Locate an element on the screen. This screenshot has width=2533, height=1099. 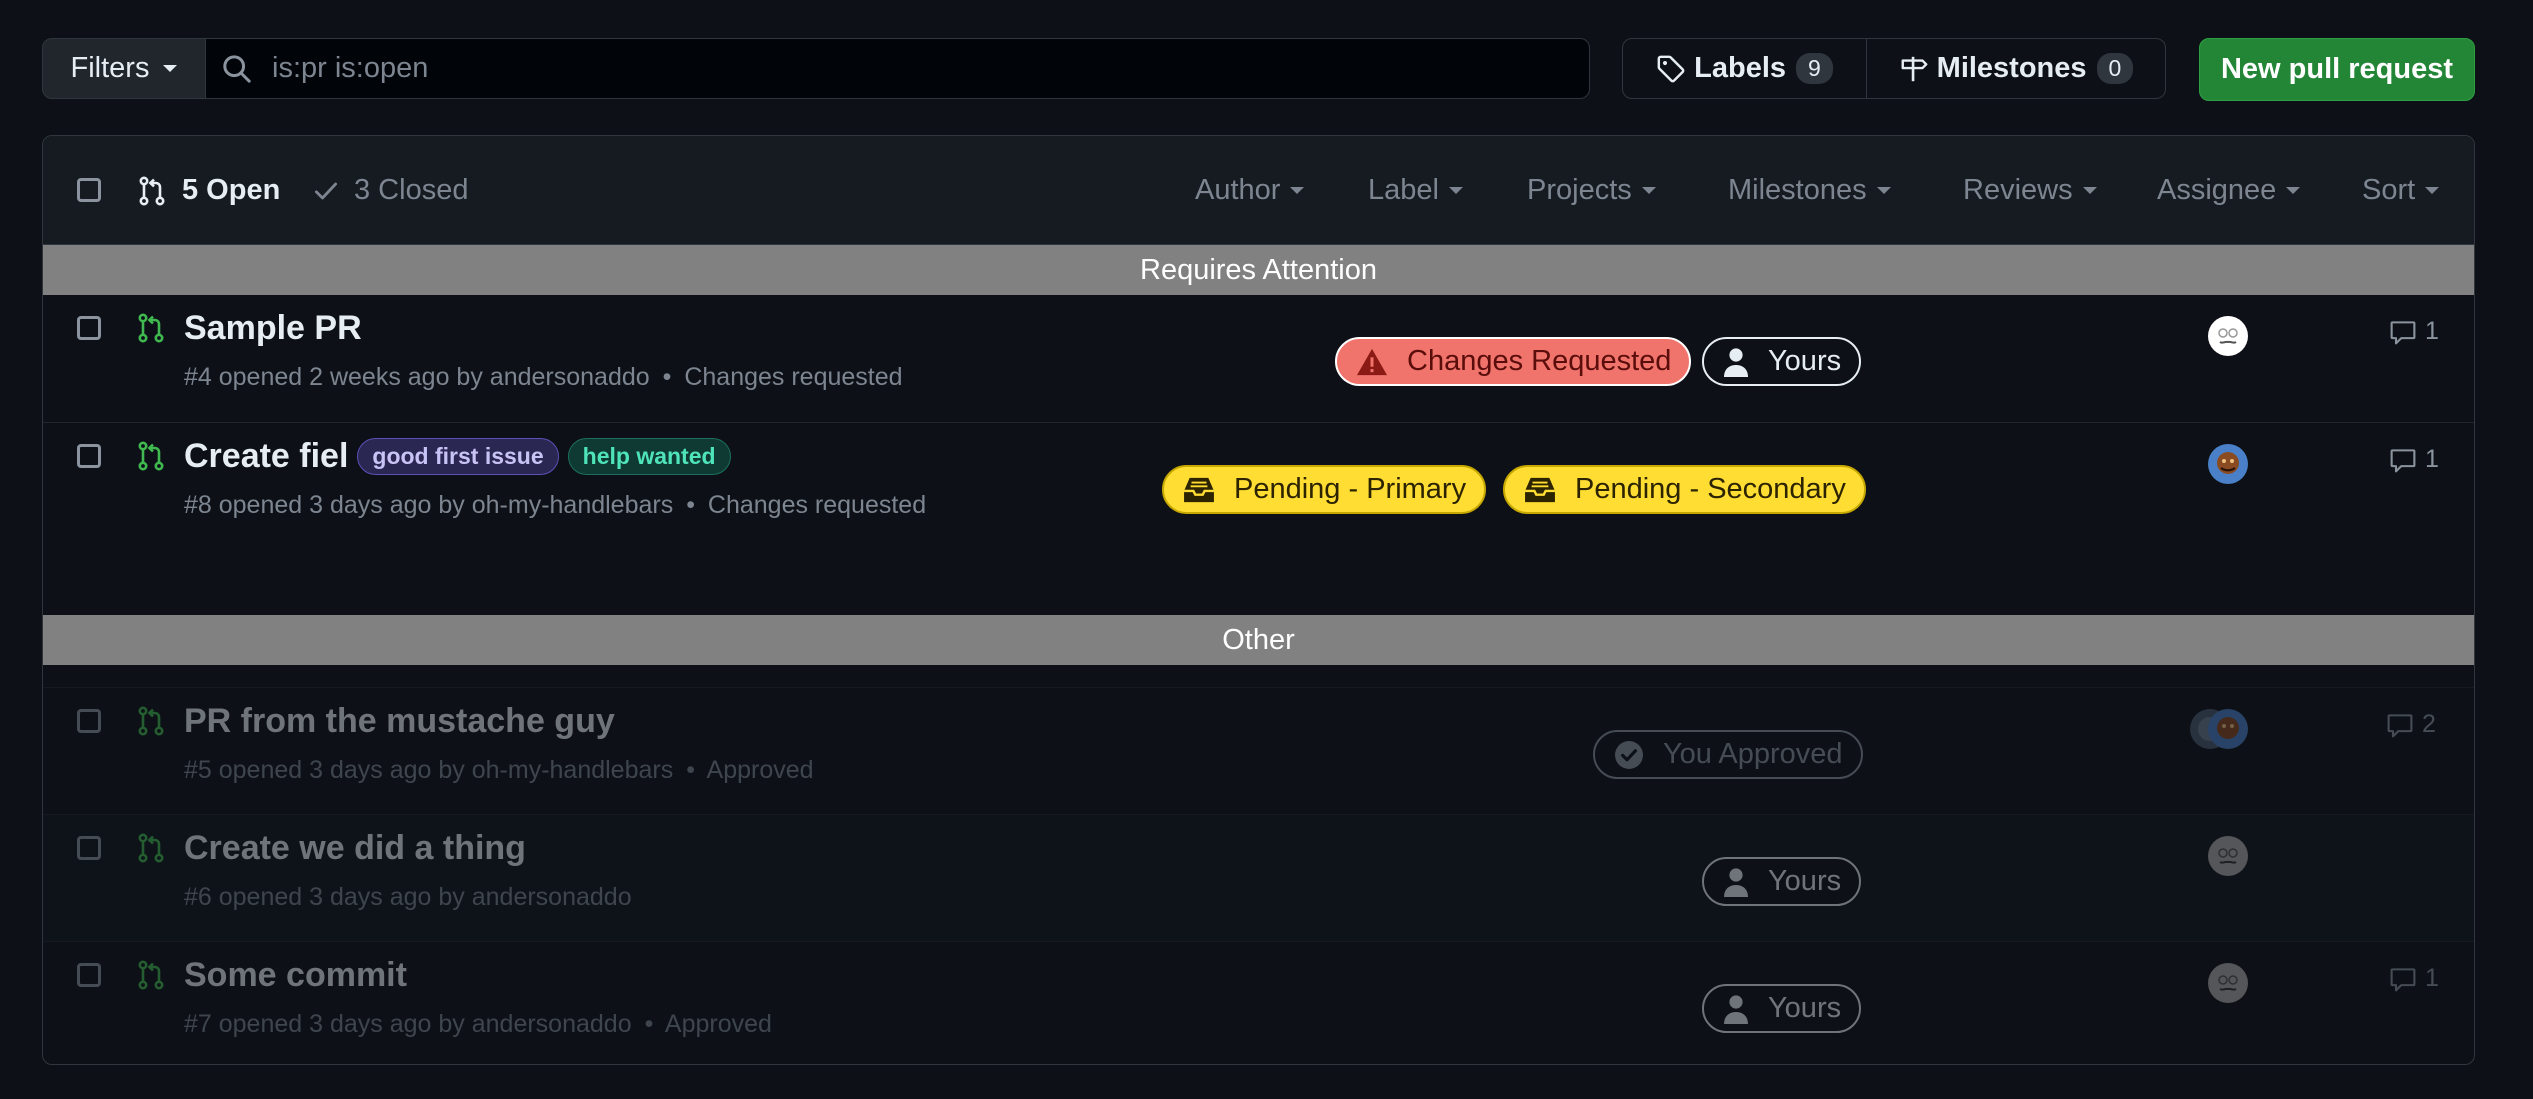
comments-link: 2 is located at coordinates (2411, 724).